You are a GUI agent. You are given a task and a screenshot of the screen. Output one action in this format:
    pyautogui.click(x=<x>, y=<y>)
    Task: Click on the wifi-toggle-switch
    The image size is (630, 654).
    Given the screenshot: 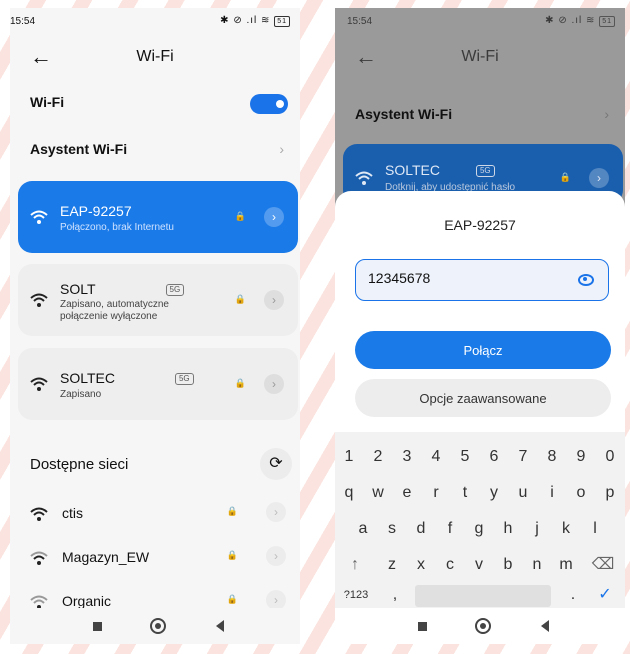 What is the action you would take?
    pyautogui.click(x=269, y=104)
    